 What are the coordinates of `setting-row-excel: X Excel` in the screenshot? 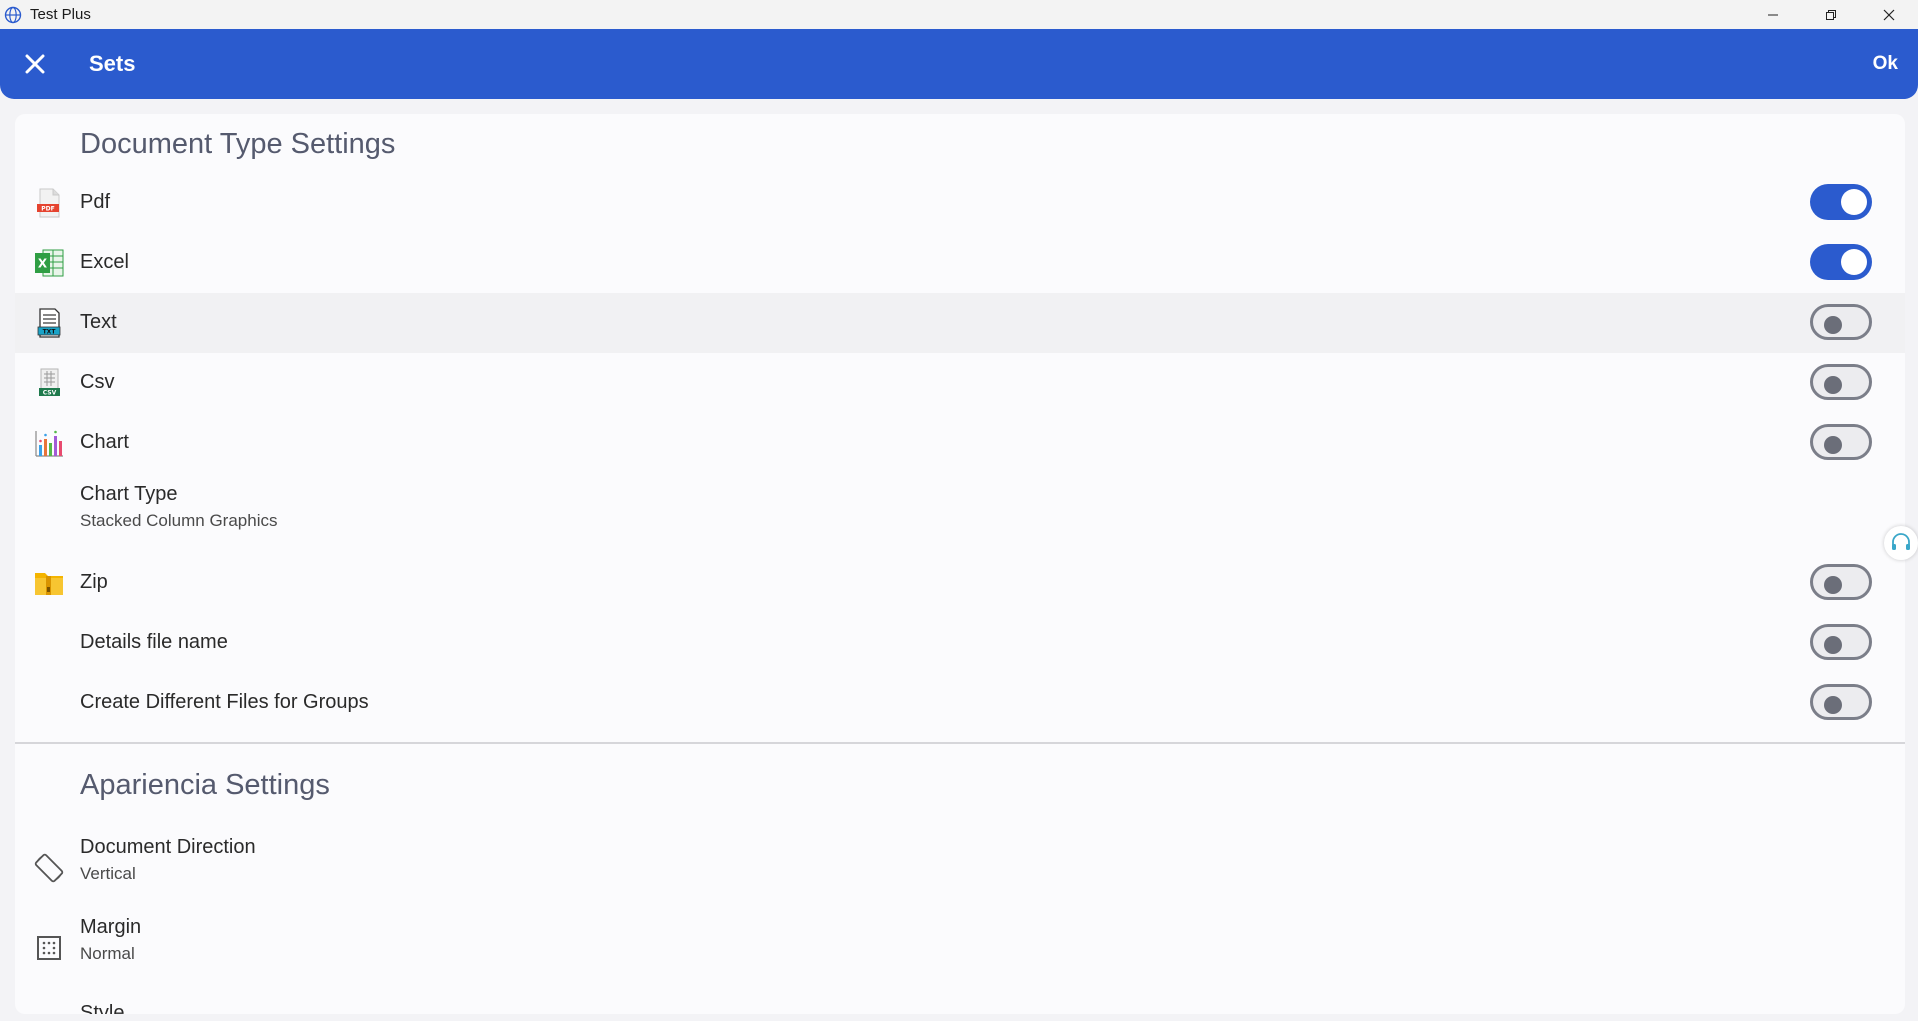 It's located at (960, 263).